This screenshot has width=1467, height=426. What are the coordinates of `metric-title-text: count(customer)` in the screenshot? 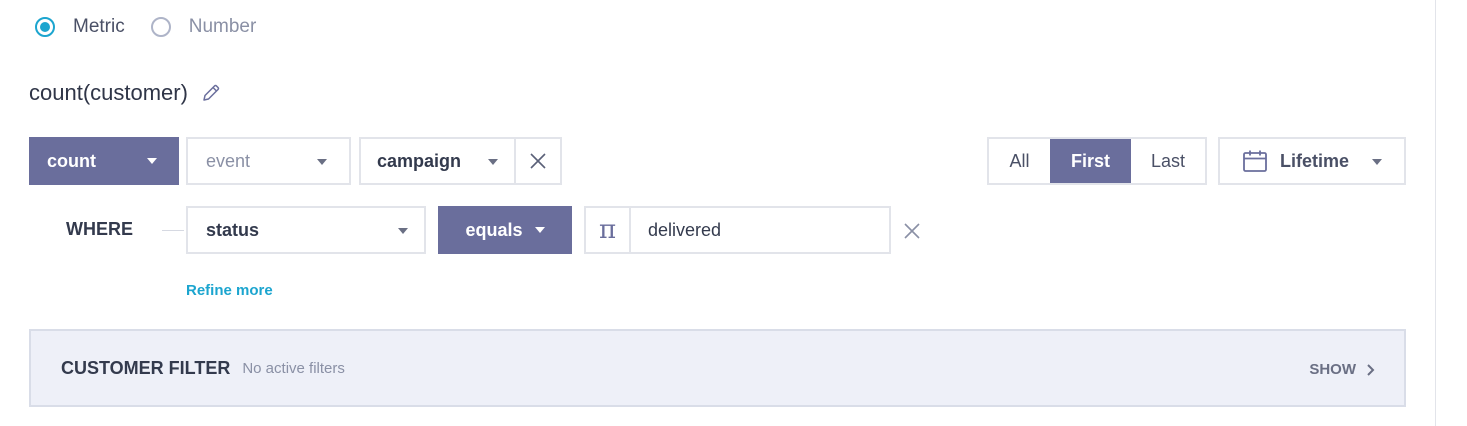 It's located at (108, 92).